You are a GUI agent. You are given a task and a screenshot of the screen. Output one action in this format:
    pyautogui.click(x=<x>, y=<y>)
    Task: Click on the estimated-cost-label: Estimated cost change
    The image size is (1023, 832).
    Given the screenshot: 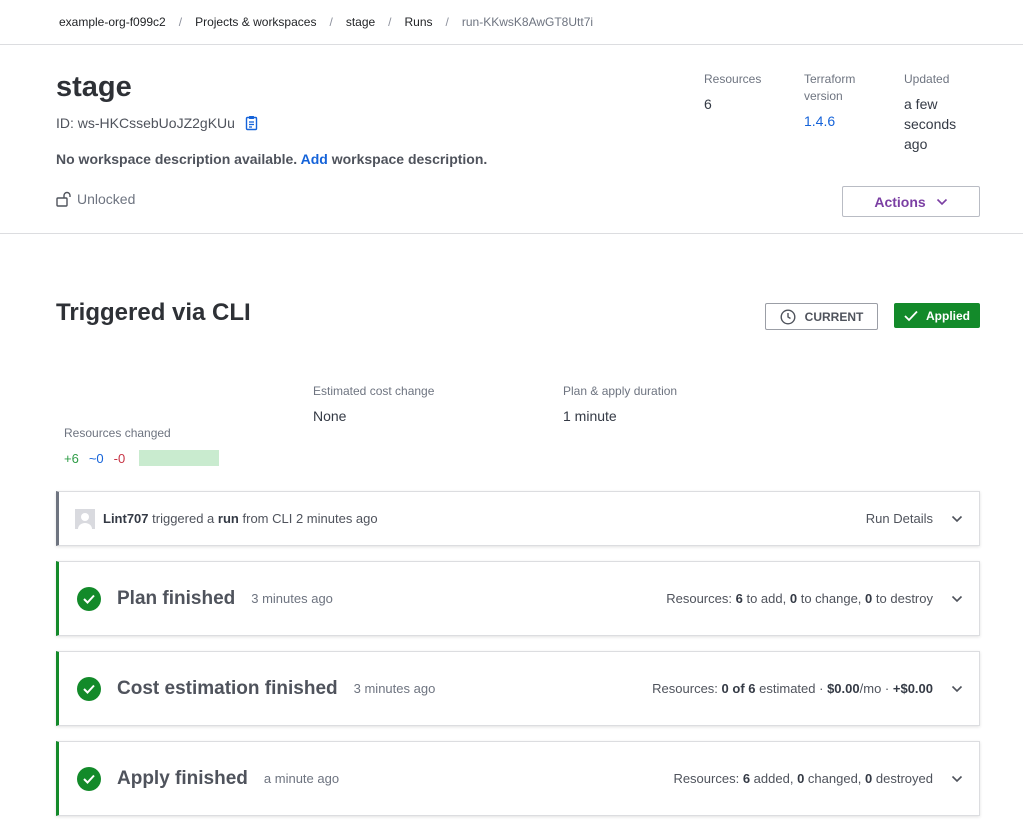 What is the action you would take?
    pyautogui.click(x=374, y=391)
    